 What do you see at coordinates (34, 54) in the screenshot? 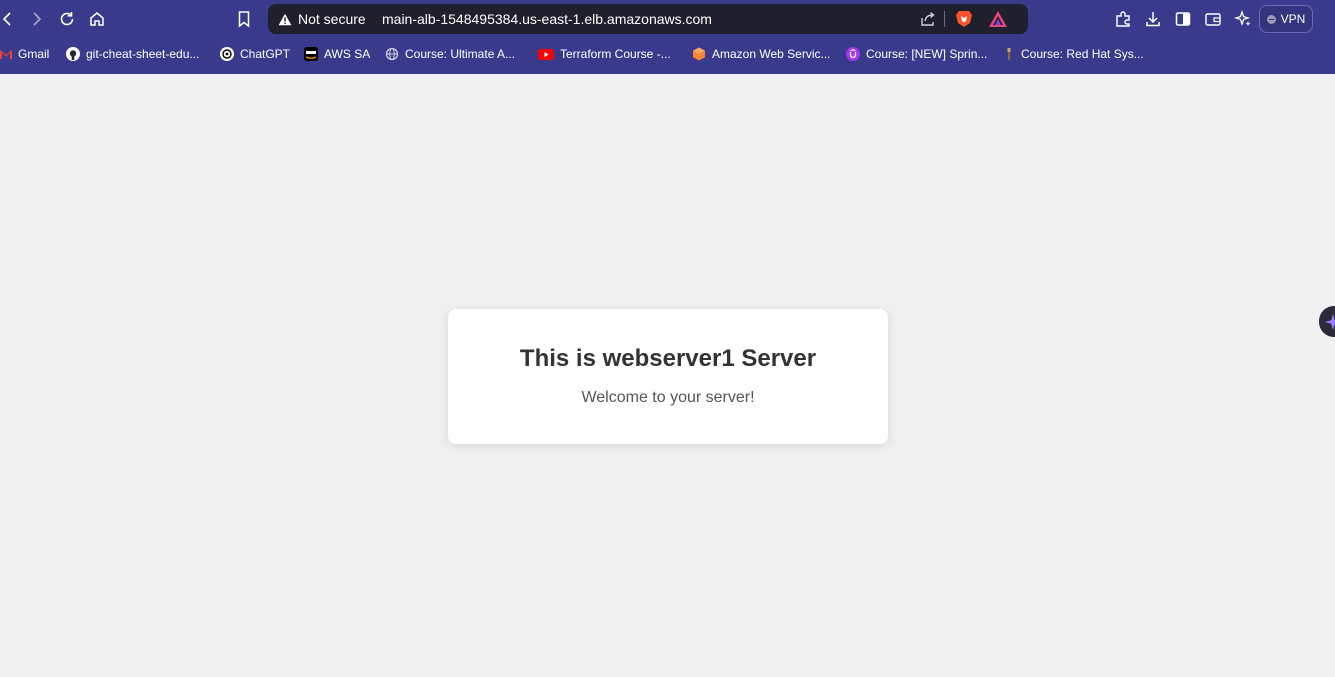
I see `bookmark-label: Gmail` at bounding box center [34, 54].